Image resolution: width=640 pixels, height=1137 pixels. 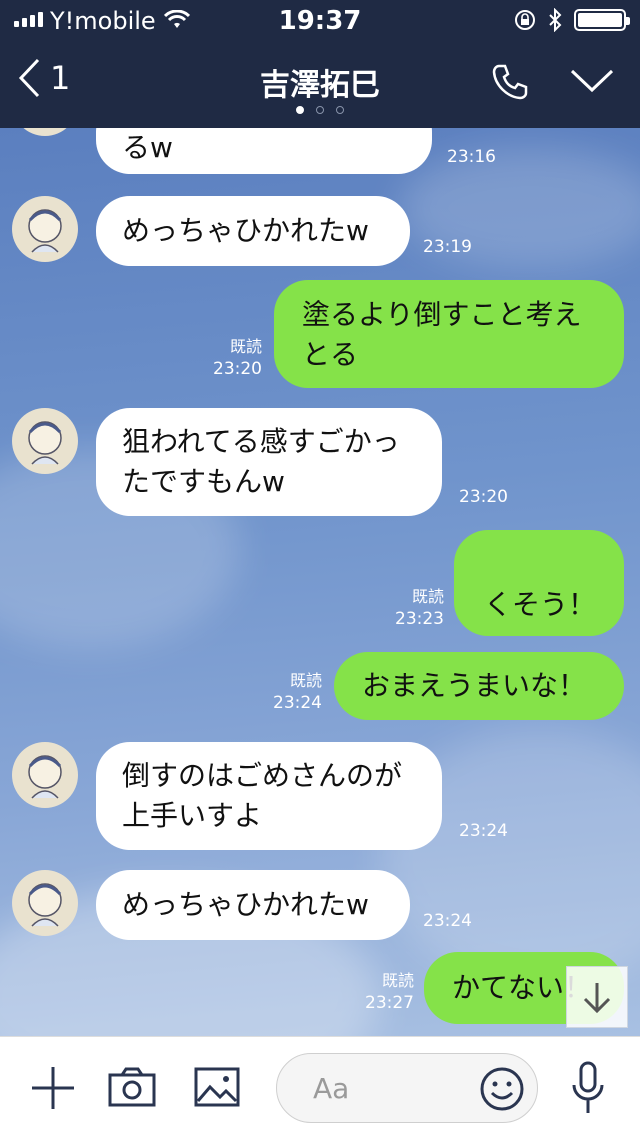 What do you see at coordinates (132, 1087) in the screenshot?
I see `camera-icon` at bounding box center [132, 1087].